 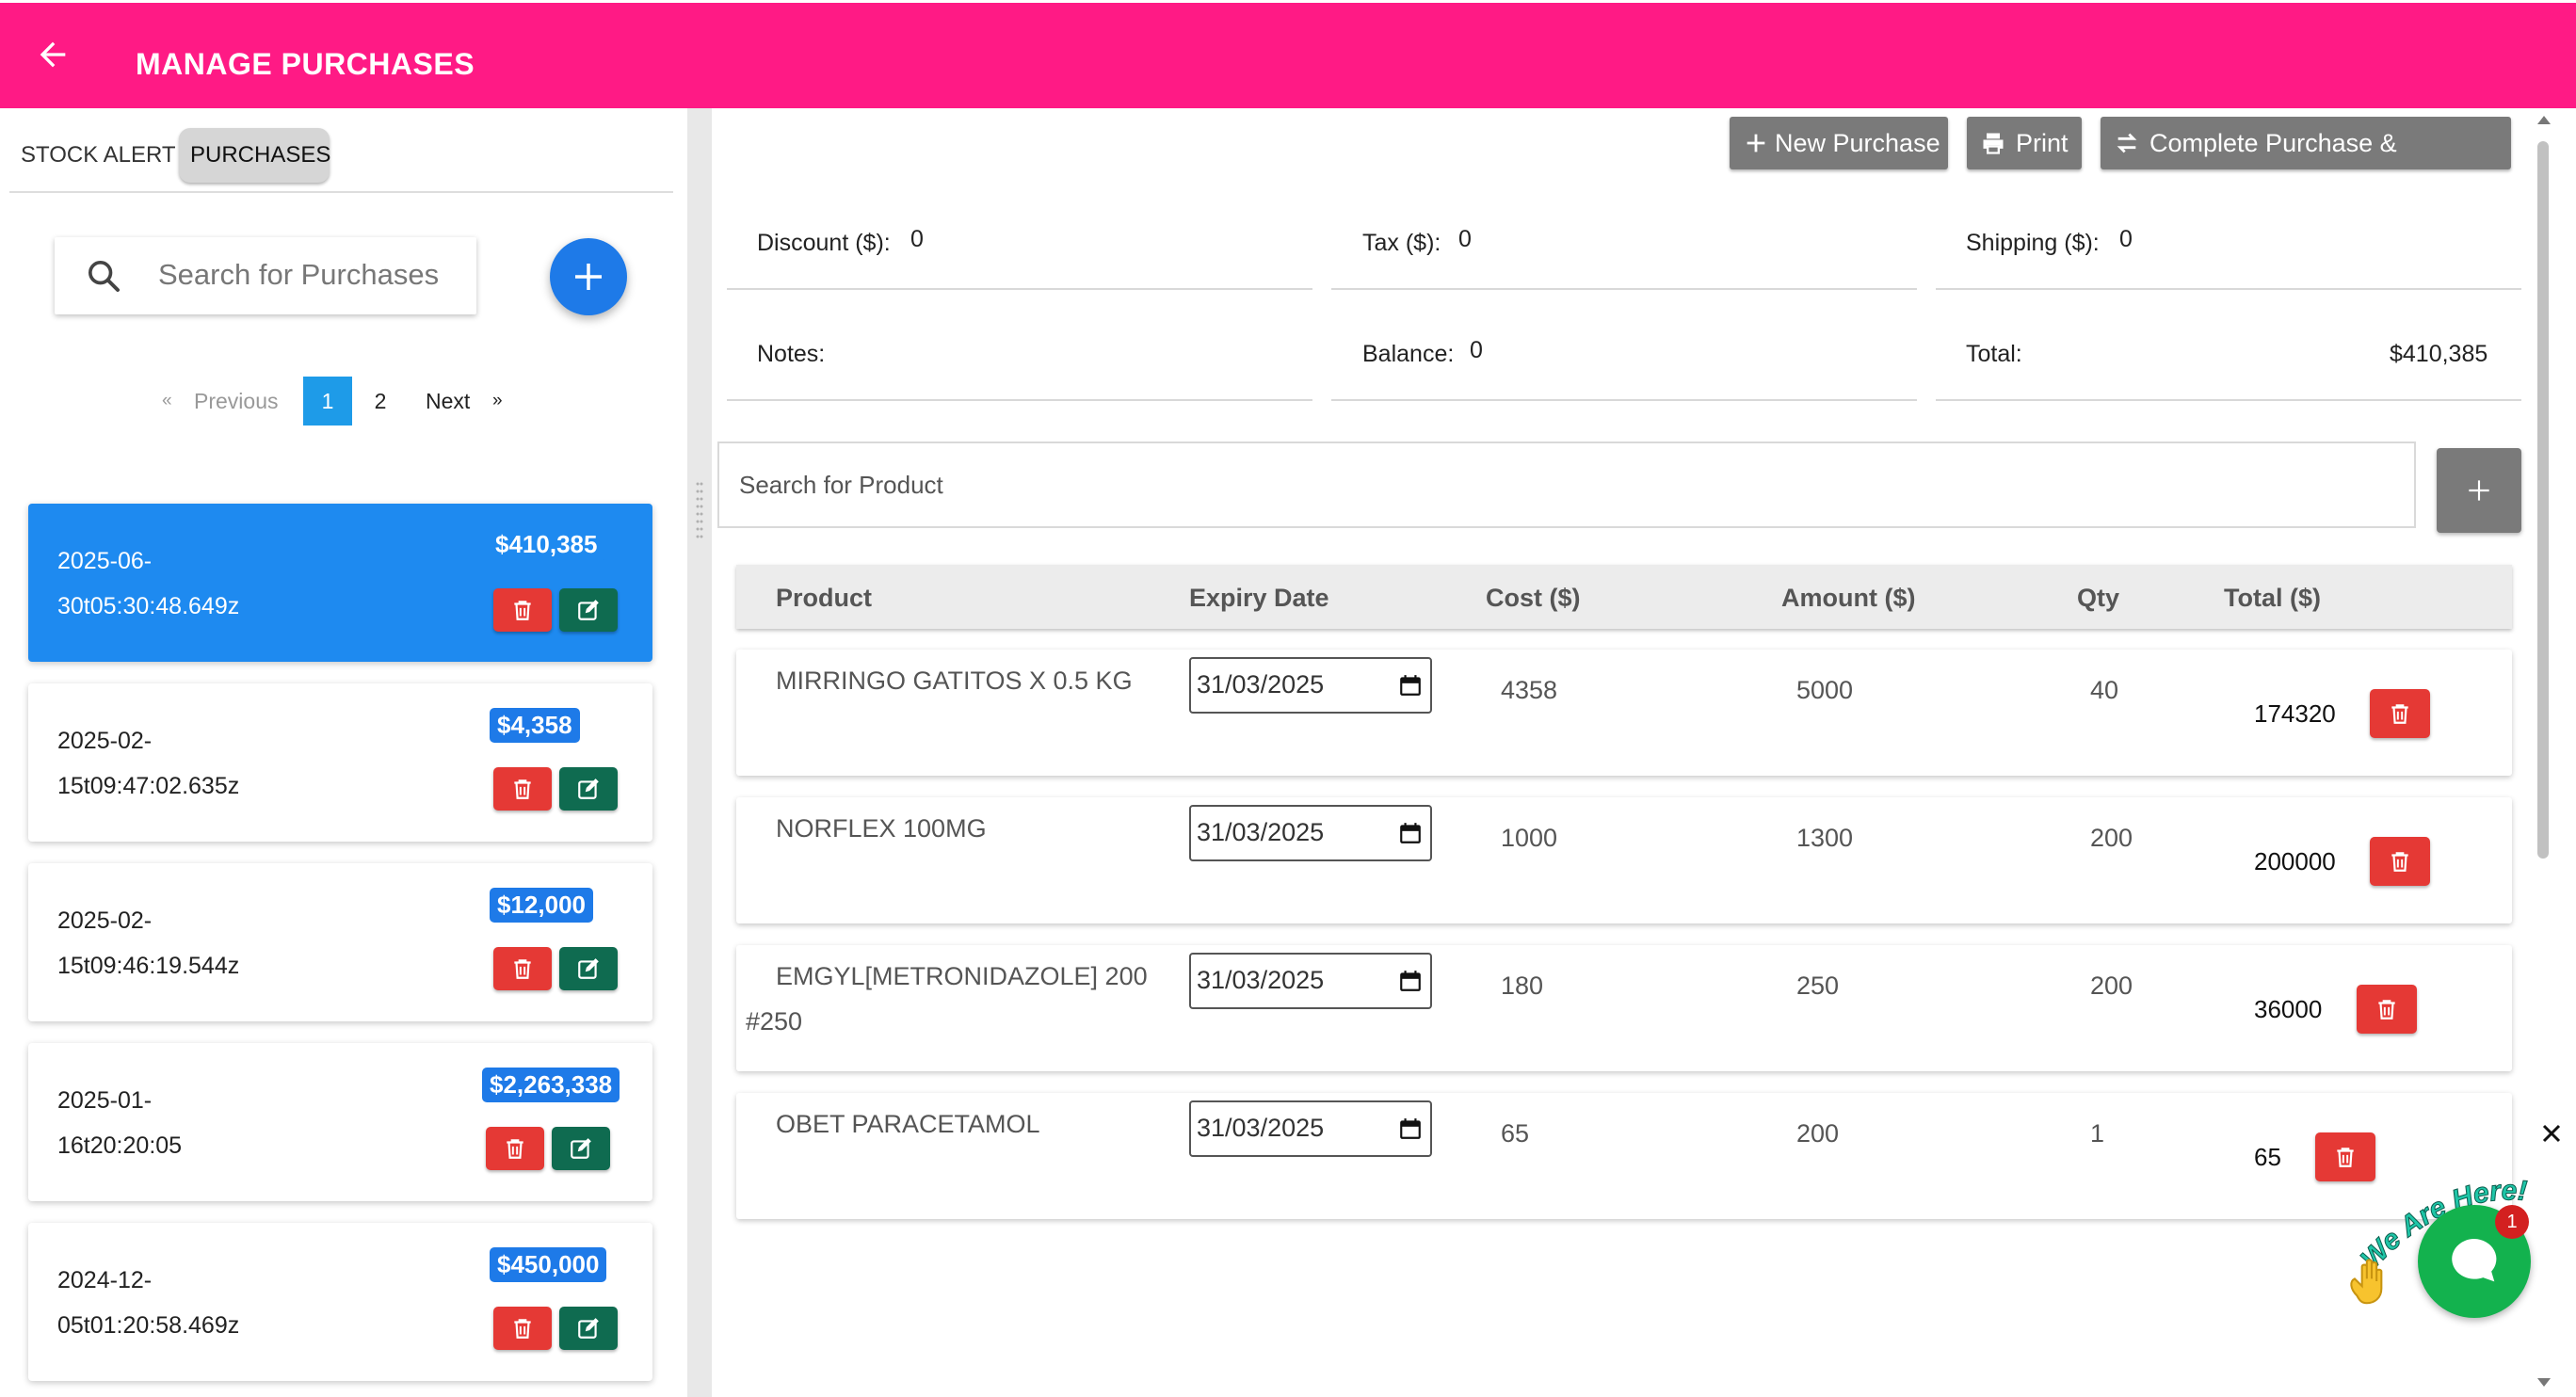 I want to click on purchase-time: 05t01:20:58.469z, so click(x=148, y=1325).